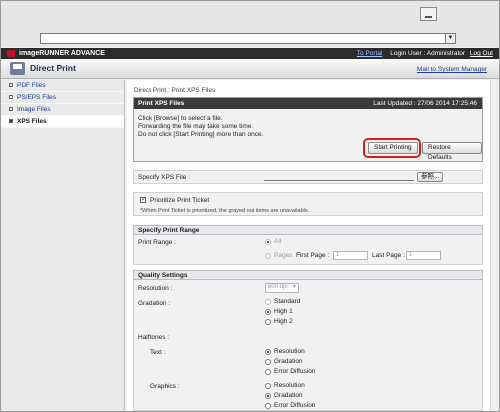 The image size is (500, 412). Describe the element at coordinates (295, 405) in the screenshot. I see `graphics-option-label: Error Diffusion` at that location.